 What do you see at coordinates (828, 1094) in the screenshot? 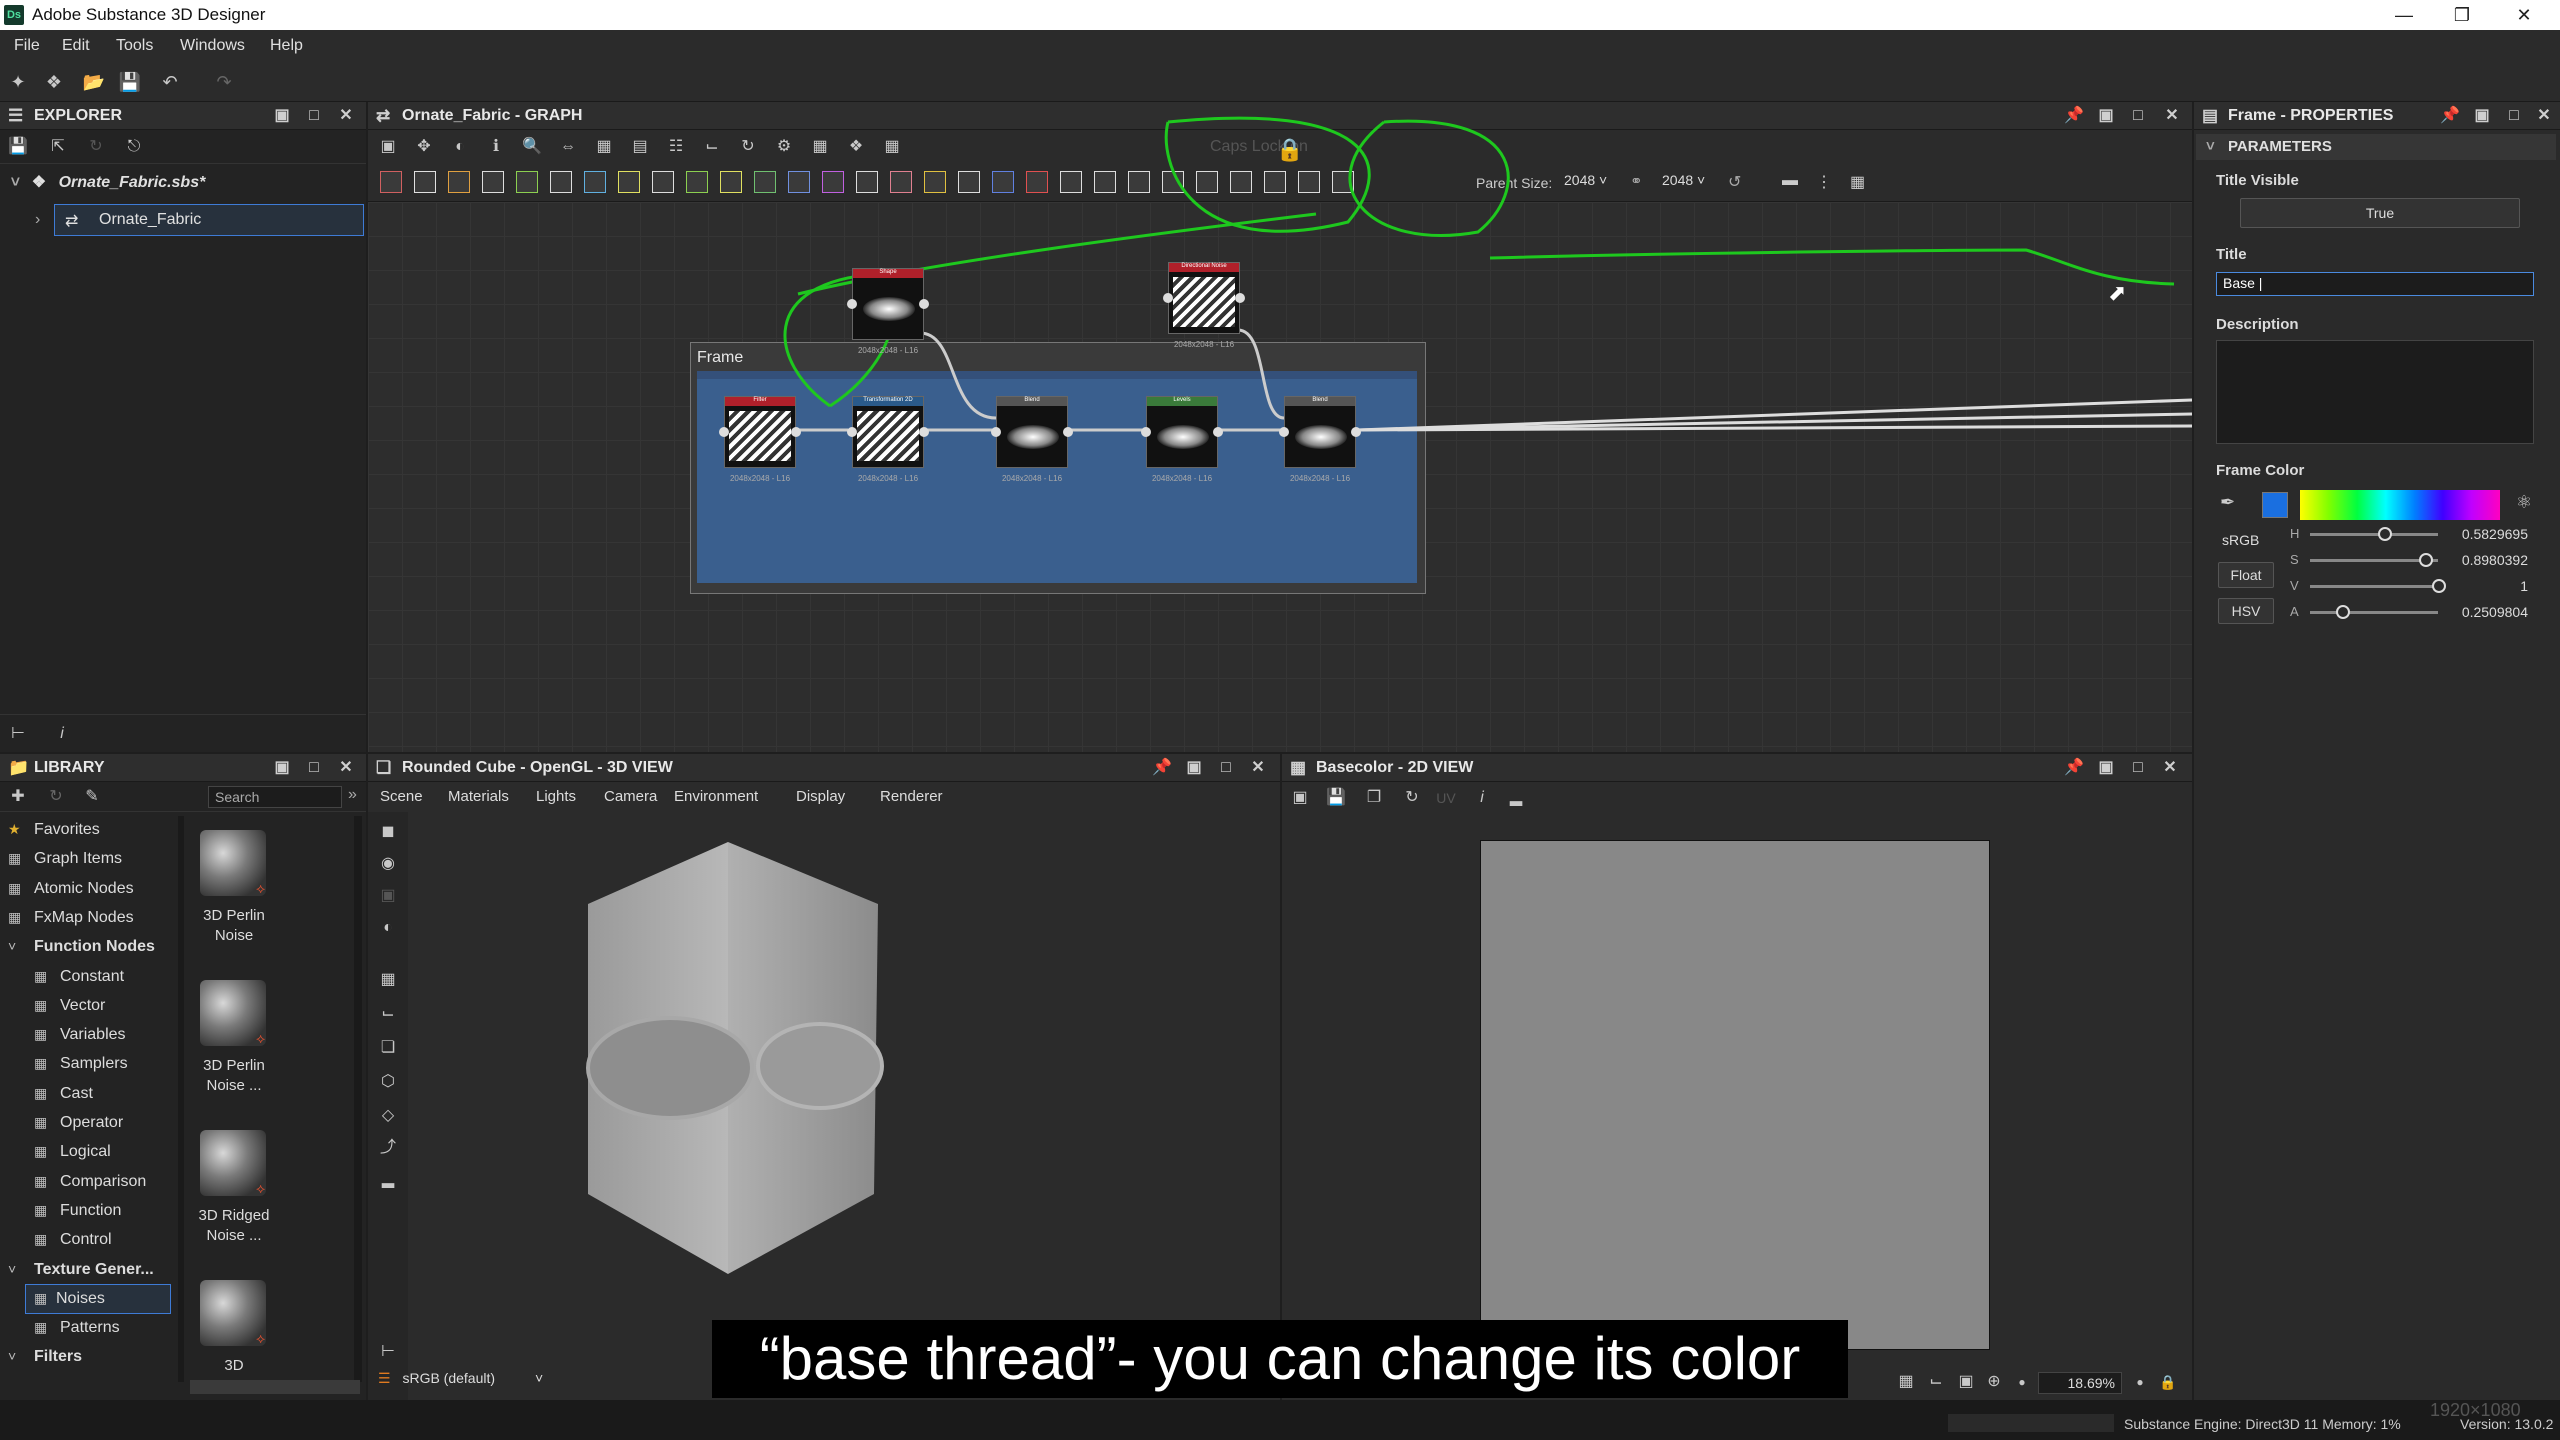
I see `3d-cube-viewport` at bounding box center [828, 1094].